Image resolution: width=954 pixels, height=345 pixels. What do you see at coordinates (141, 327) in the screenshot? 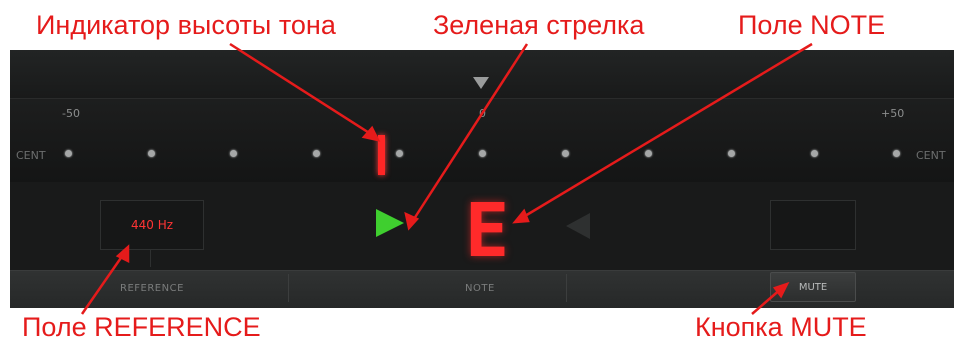
I see `callout-reference-field: Поле REFERENCE` at bounding box center [141, 327].